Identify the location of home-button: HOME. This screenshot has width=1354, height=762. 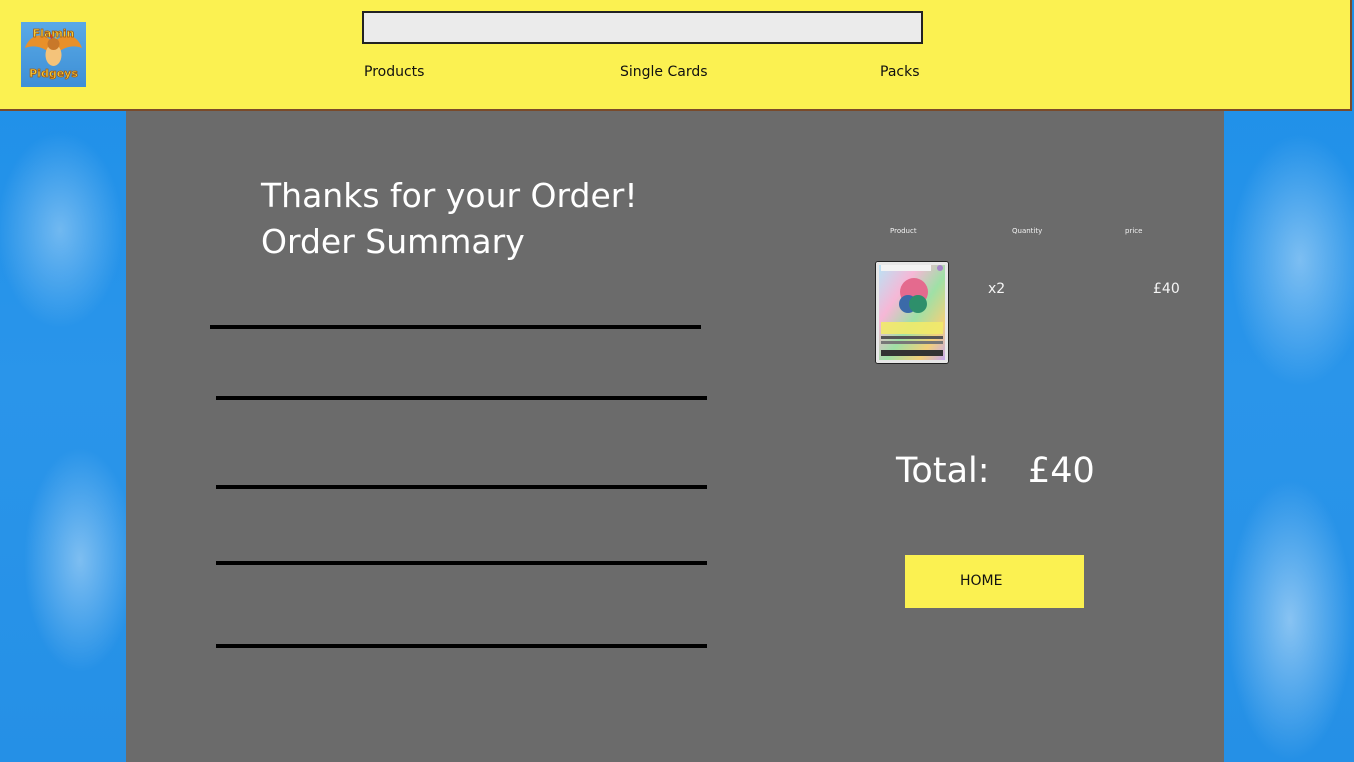
(994, 581).